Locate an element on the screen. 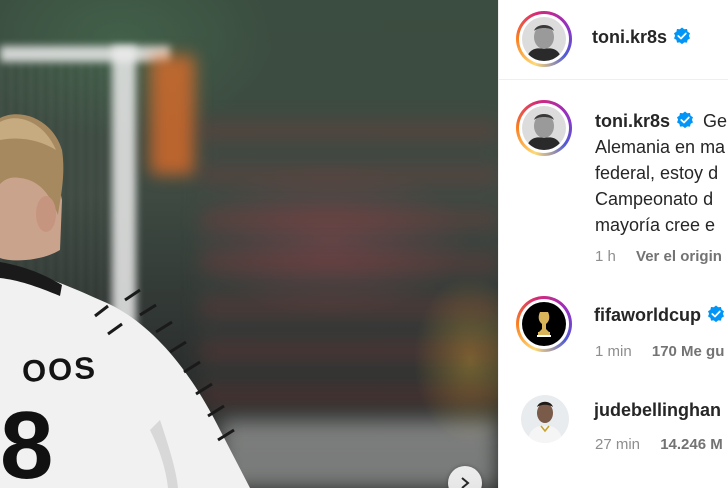  comment-time: 27 min is located at coordinates (617, 444).